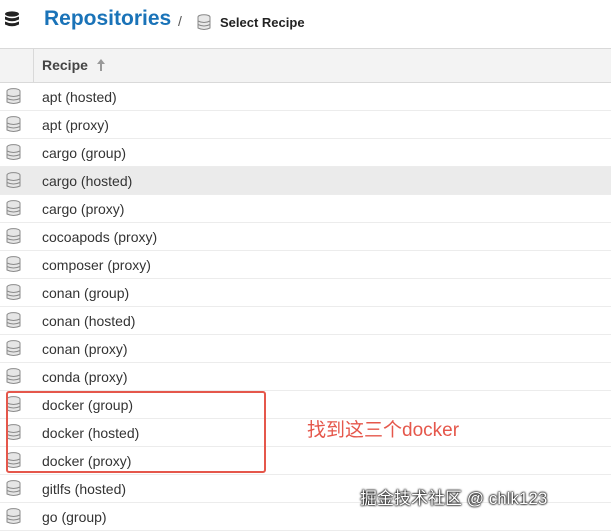  Describe the element at coordinates (65, 65) in the screenshot. I see `recipe-column-header: Recipe` at that location.